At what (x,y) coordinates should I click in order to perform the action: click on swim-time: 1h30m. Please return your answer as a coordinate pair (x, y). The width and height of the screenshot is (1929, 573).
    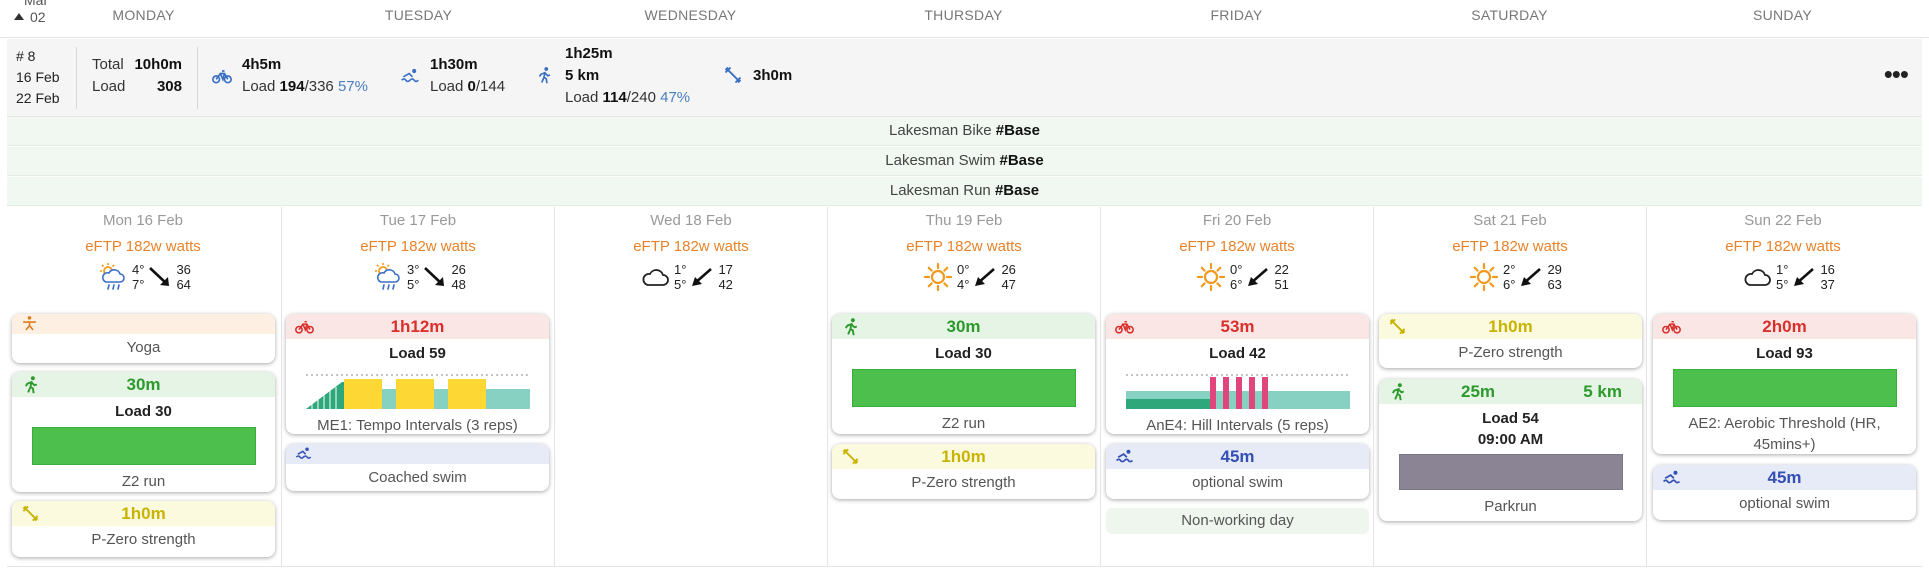
    Looking at the image, I should click on (454, 64).